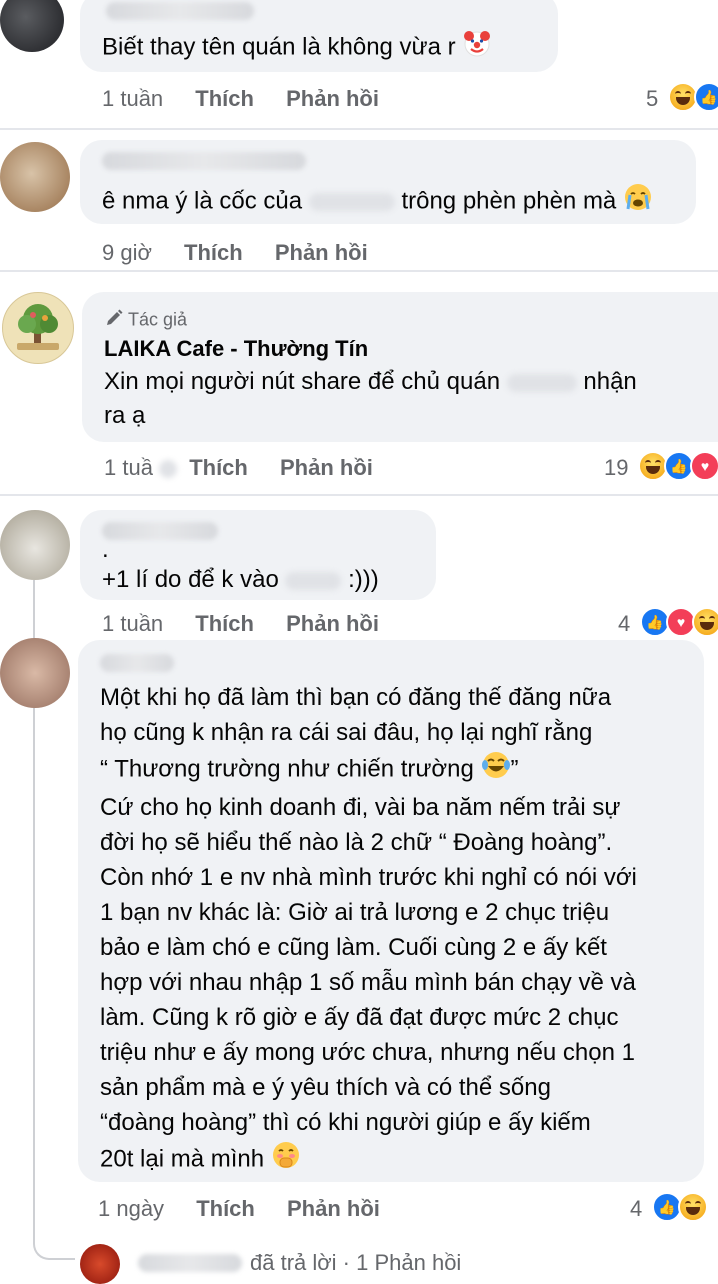  I want to click on author-name: LAIKA Cafe - Thường Tín, so click(236, 349).